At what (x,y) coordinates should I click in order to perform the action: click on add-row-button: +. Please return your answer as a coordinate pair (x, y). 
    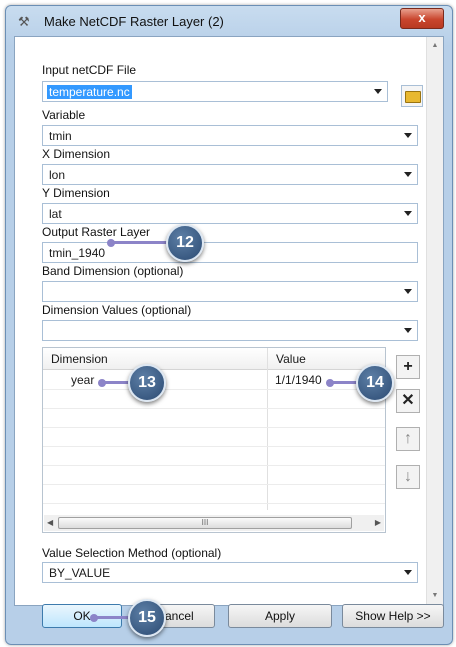
    Looking at the image, I should click on (408, 367).